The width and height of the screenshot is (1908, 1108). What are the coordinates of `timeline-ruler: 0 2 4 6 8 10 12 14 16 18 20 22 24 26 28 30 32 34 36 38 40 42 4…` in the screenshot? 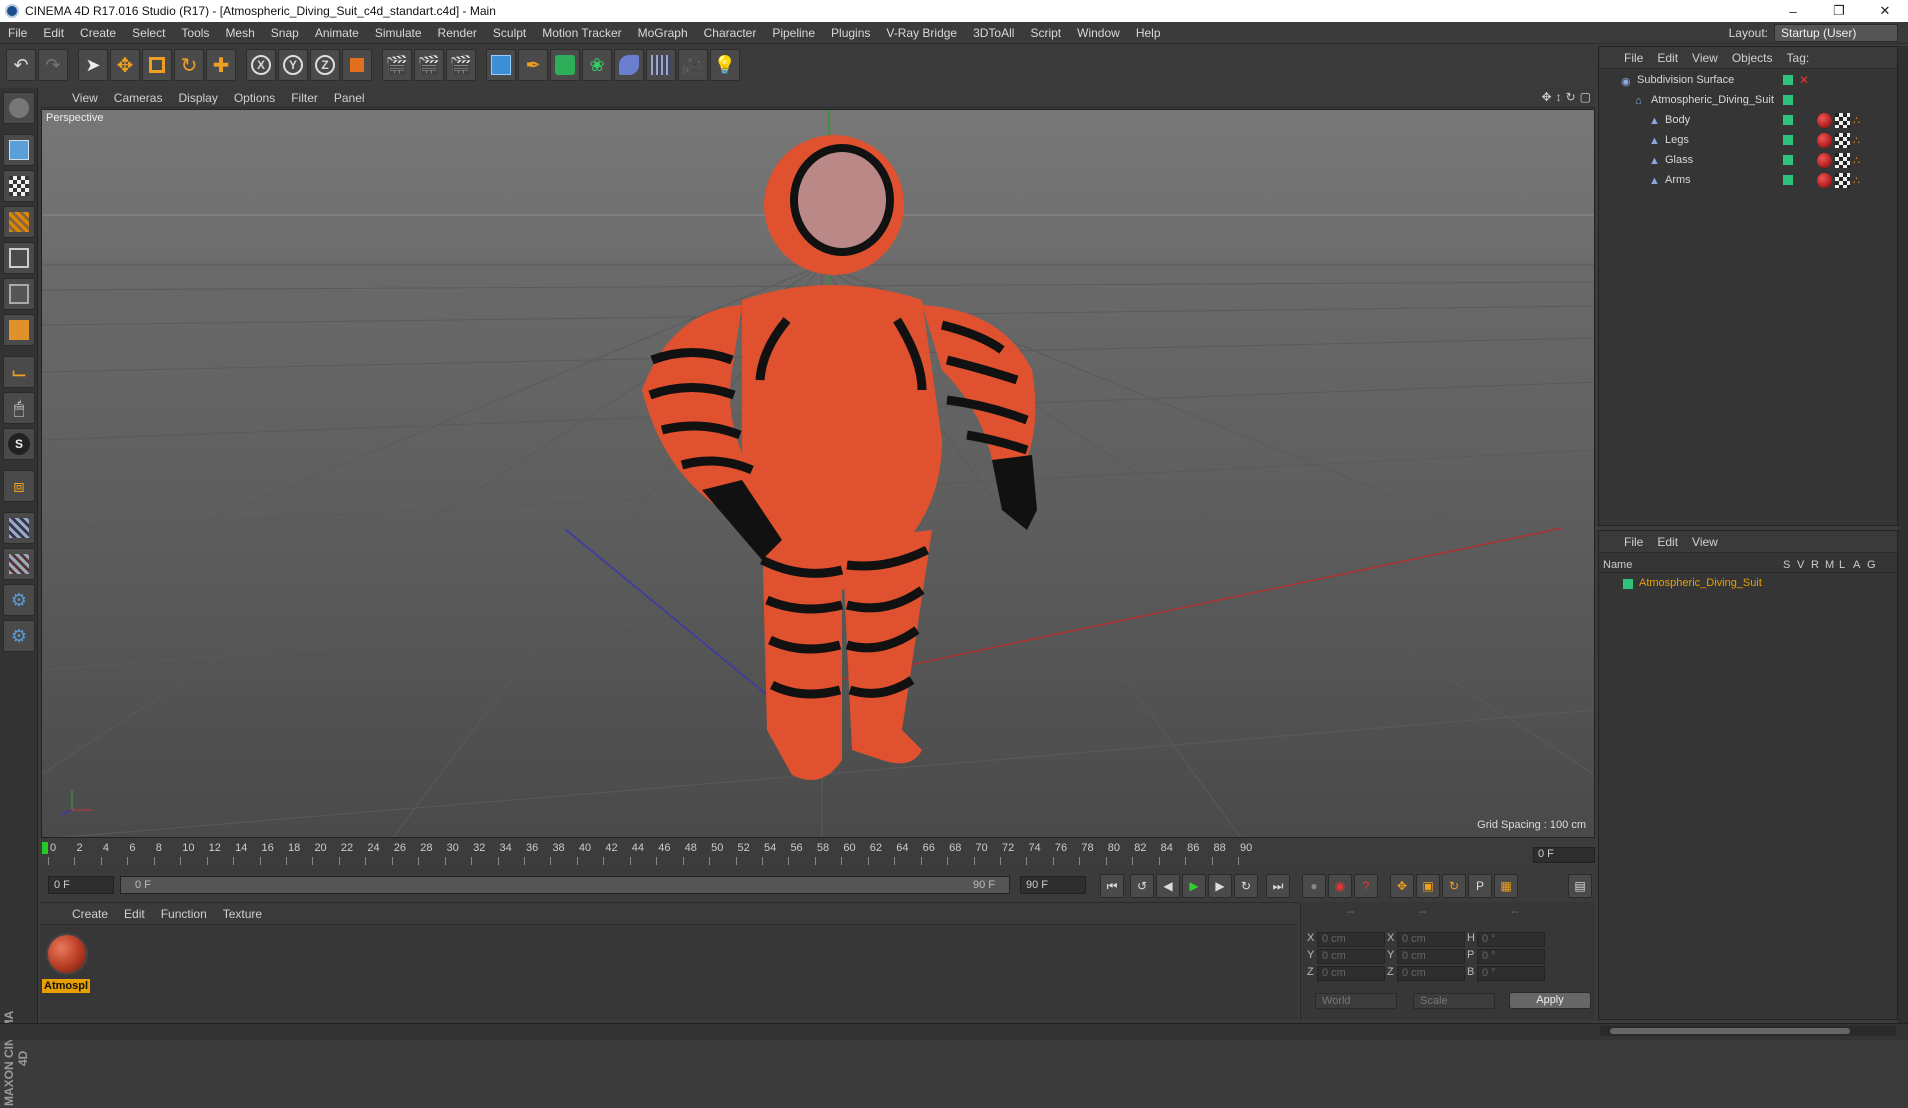 It's located at (817, 854).